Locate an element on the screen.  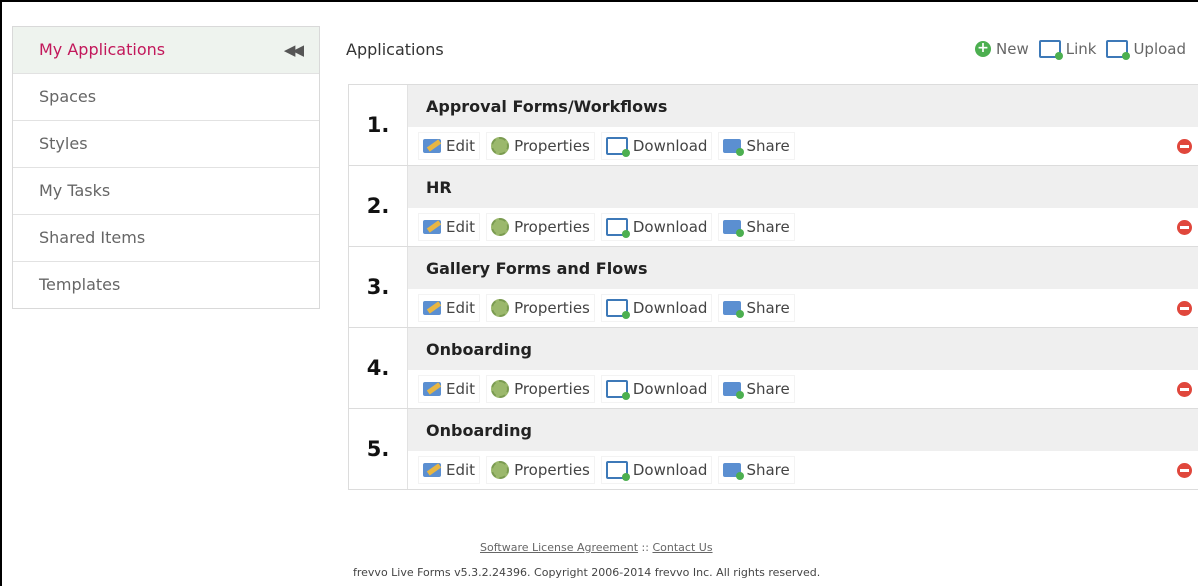
page-title: Applications is located at coordinates (395, 49).